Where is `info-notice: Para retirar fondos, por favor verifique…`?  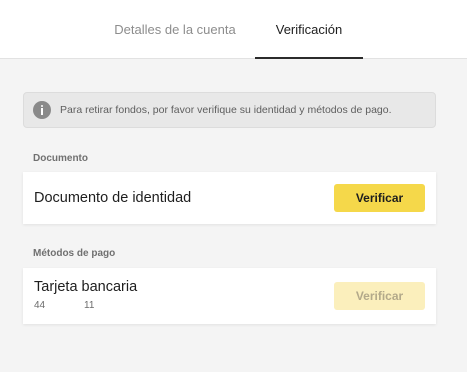 info-notice: Para retirar fondos, por favor verifique… is located at coordinates (229, 110).